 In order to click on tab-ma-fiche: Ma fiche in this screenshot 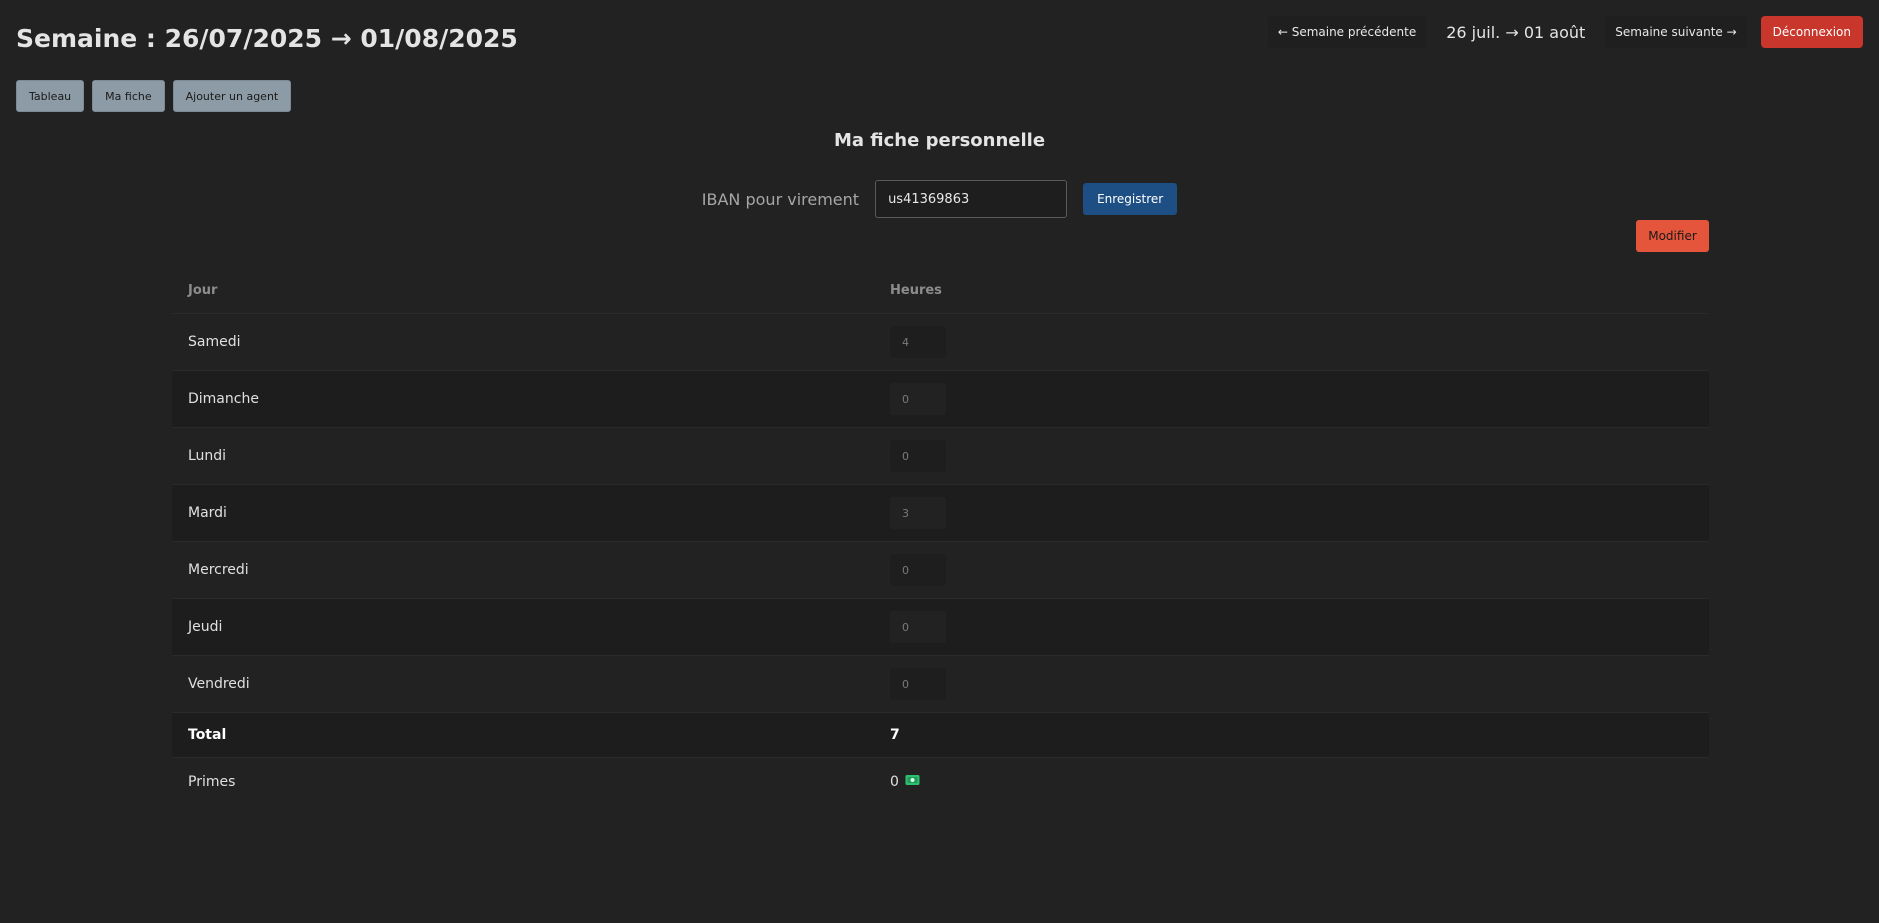, I will do `click(128, 96)`.